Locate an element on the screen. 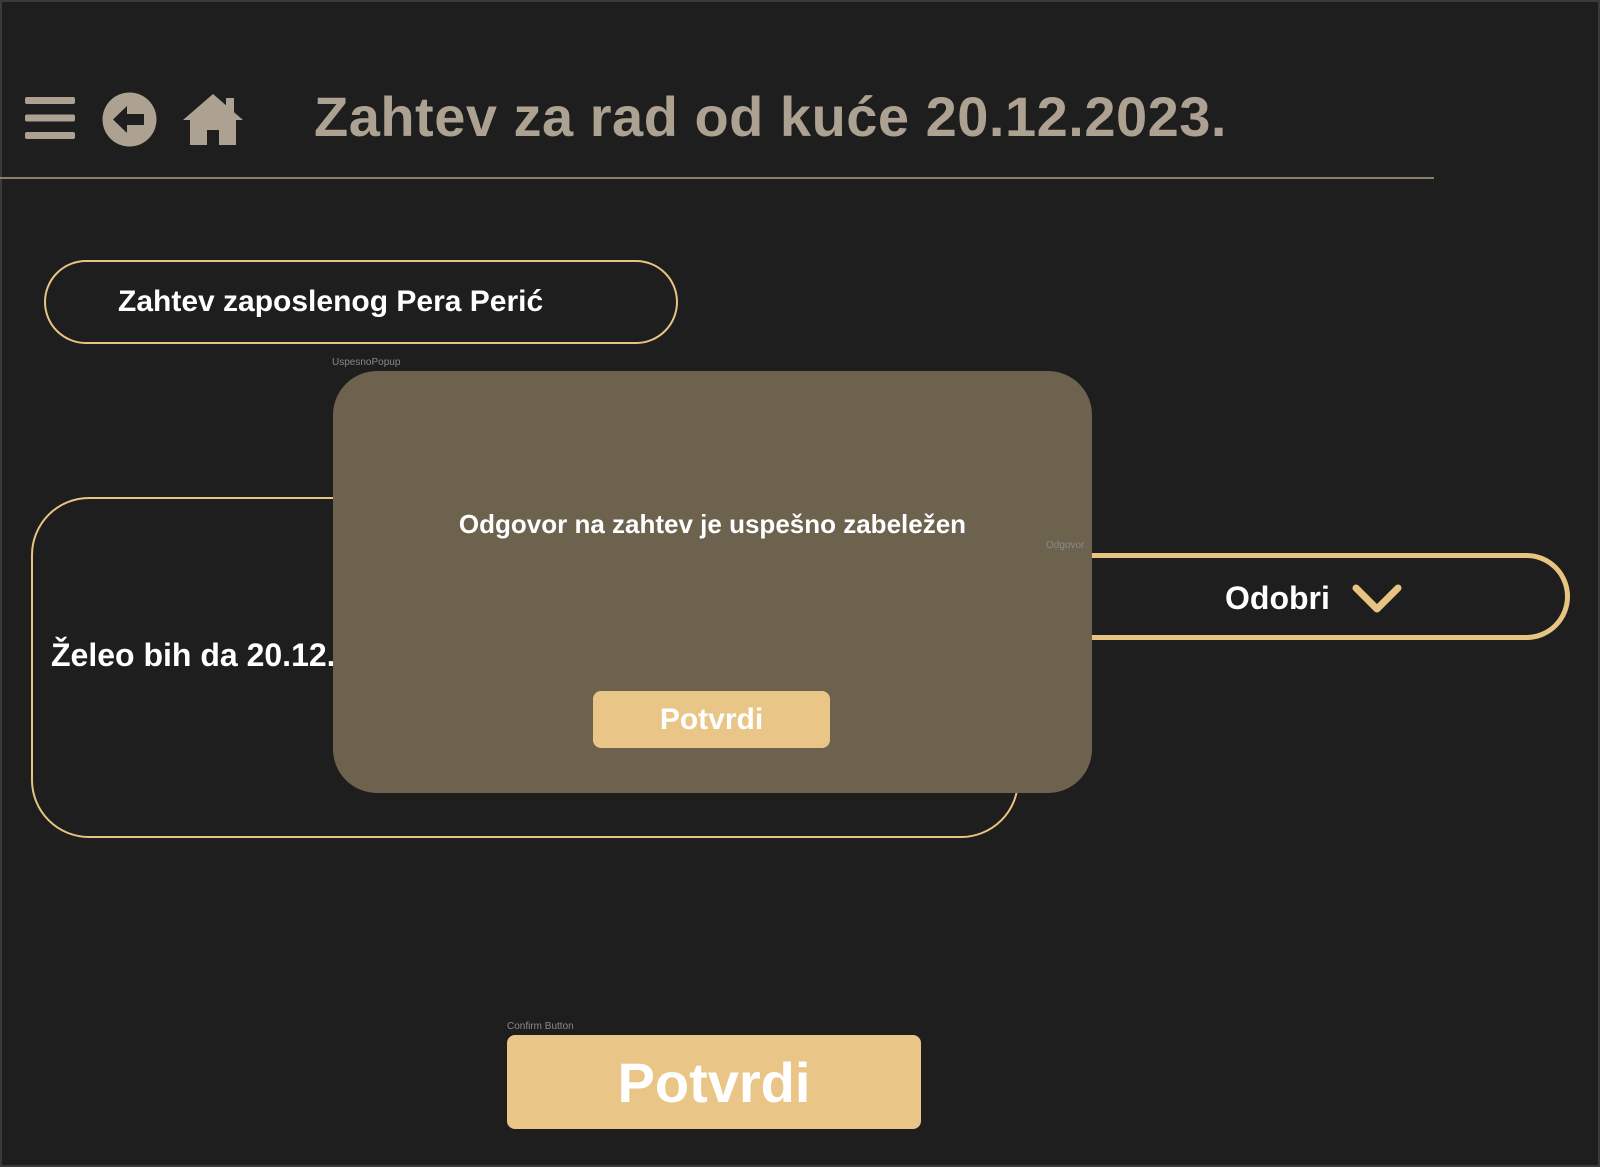 Image resolution: width=1600 pixels, height=1167 pixels. back-arrow-icon is located at coordinates (129, 119).